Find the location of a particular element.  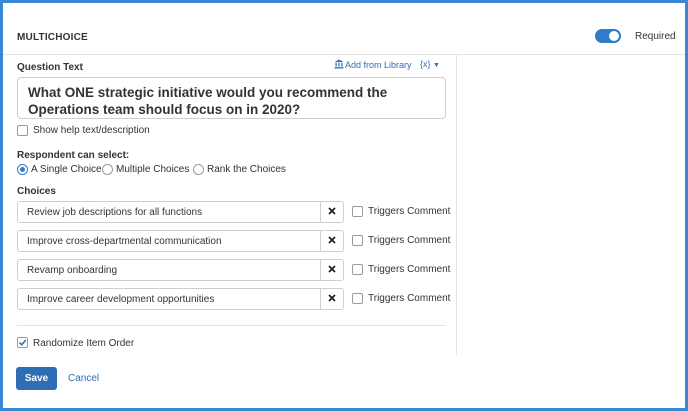

radio-rank-choices-label: Rank the Choices is located at coordinates (246, 169).